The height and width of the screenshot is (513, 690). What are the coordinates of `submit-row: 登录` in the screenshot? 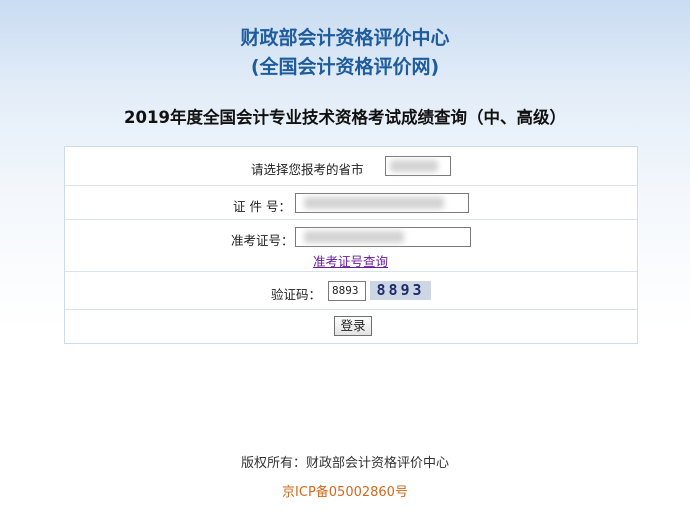 It's located at (351, 326).